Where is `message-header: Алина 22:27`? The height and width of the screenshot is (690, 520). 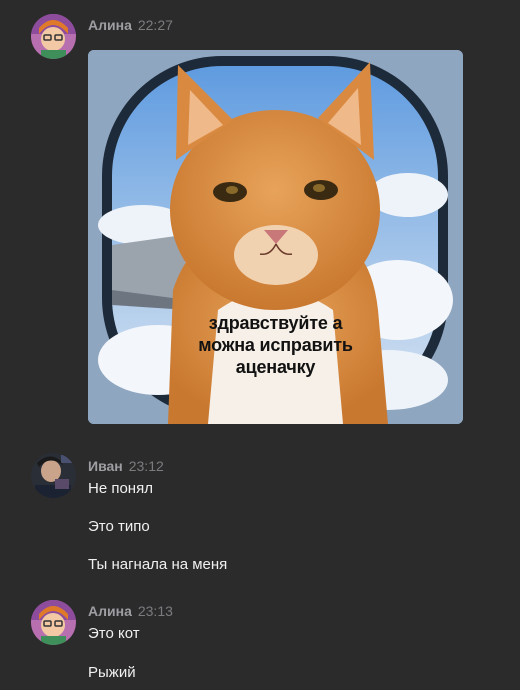 message-header: Алина 22:27 is located at coordinates (130, 25).